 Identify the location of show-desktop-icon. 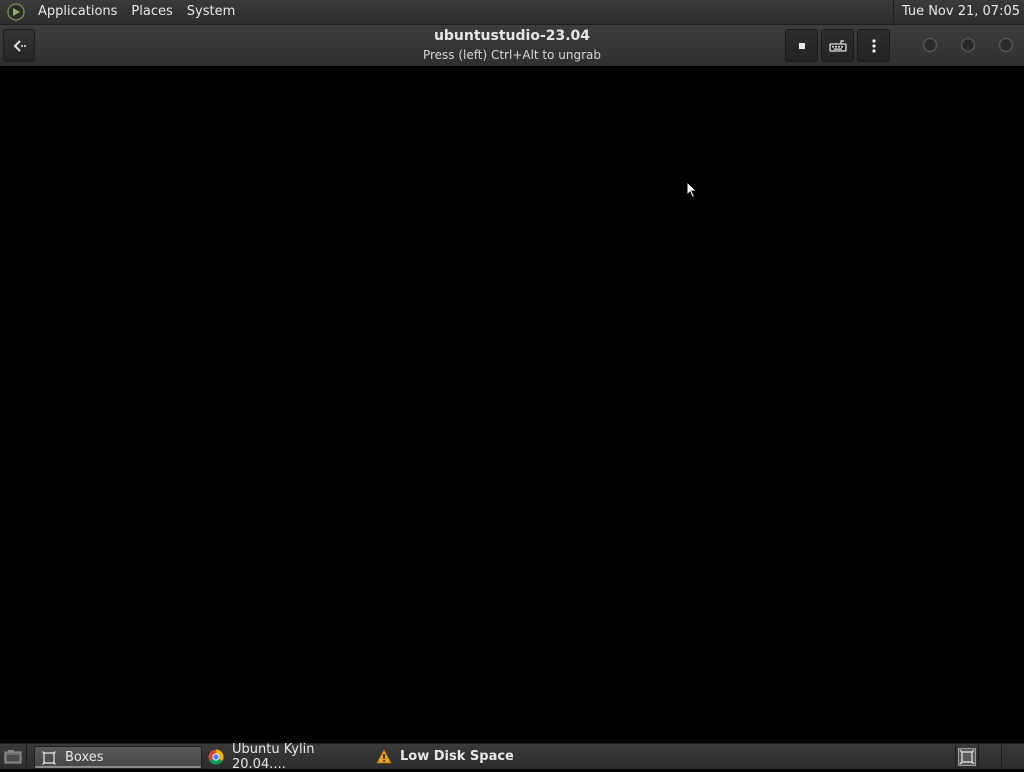
(13, 756).